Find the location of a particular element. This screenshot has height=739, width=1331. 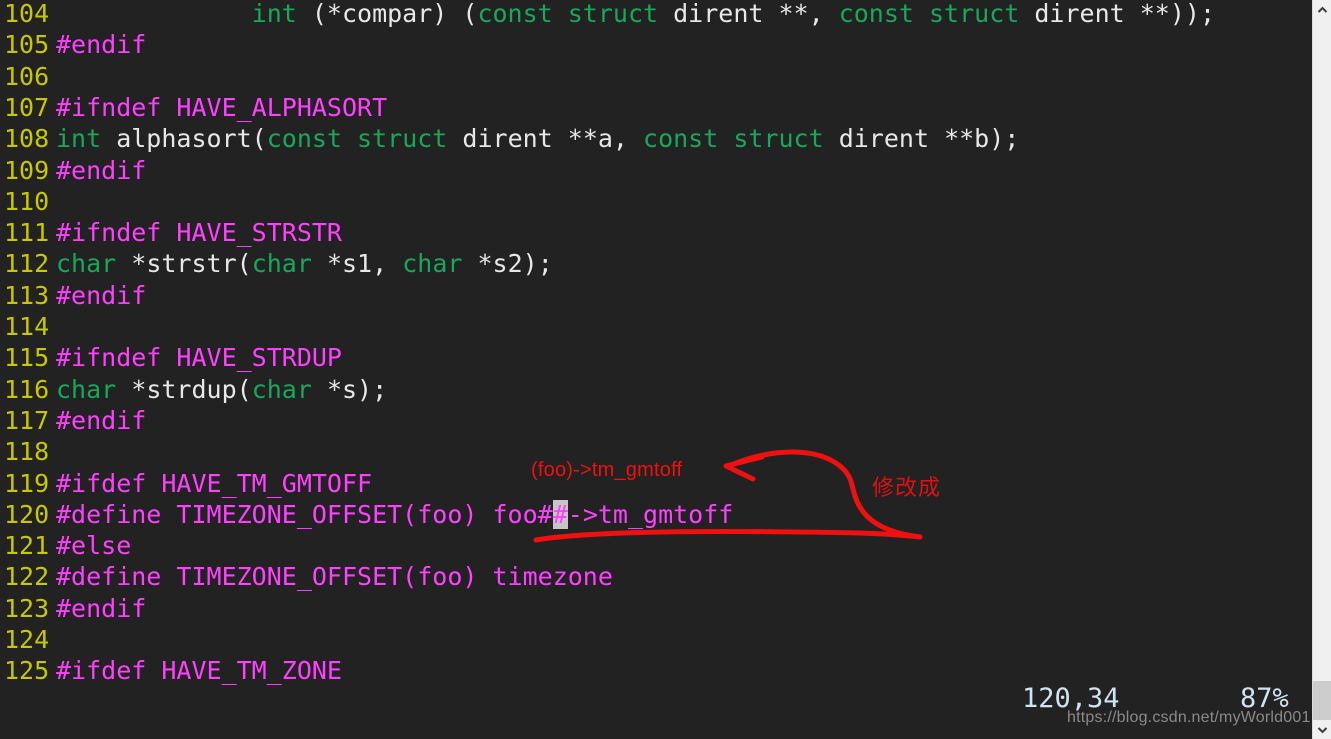

code-line-text: #ifndef HAVE_STRDUP is located at coordinates (199, 357).